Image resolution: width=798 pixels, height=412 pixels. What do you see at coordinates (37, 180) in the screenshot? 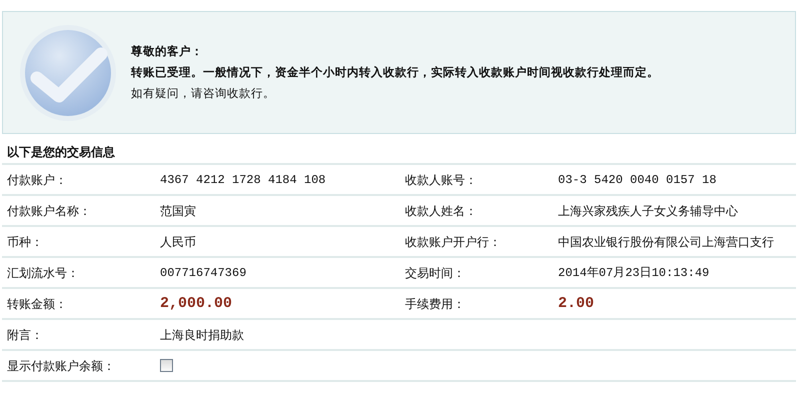
I see `field-label: 付款账户：` at bounding box center [37, 180].